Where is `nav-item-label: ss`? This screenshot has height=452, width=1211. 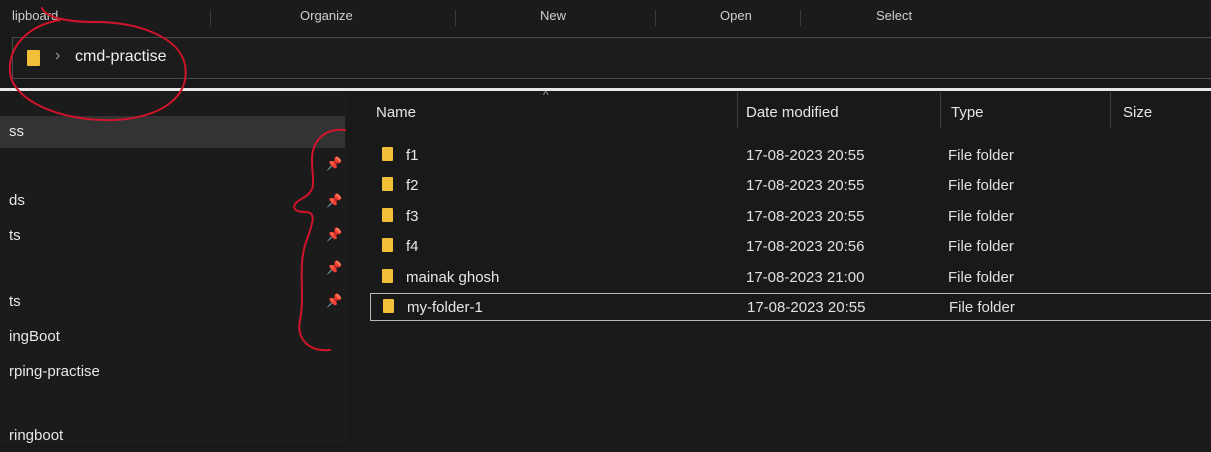 nav-item-label: ss is located at coordinates (16, 131).